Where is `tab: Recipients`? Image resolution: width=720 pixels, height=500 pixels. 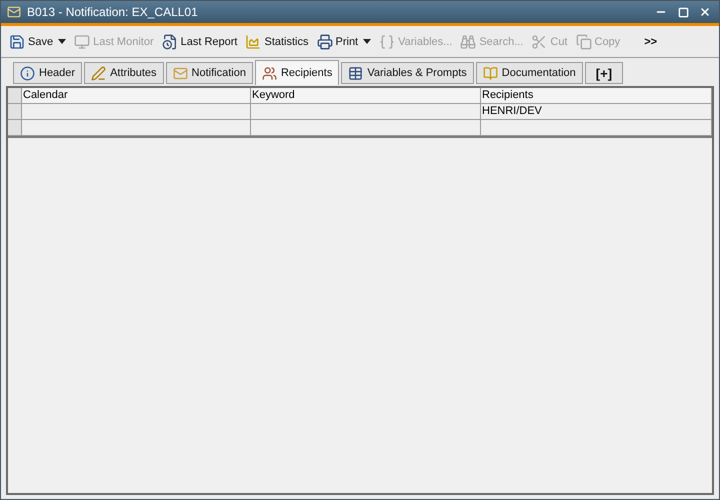
tab: Recipients is located at coordinates (297, 72).